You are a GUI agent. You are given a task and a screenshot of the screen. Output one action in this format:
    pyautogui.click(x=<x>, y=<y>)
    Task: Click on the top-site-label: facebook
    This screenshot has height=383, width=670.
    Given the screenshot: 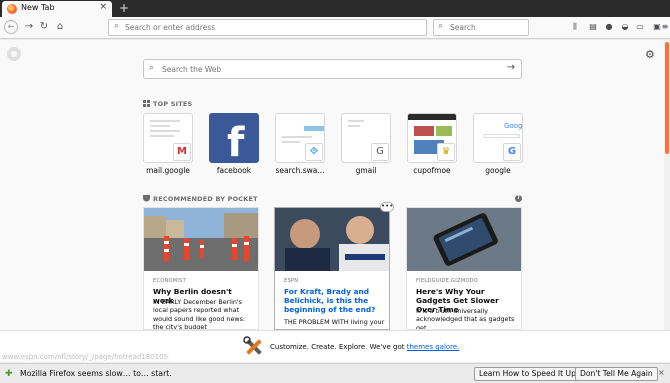 What is the action you would take?
    pyautogui.click(x=234, y=170)
    